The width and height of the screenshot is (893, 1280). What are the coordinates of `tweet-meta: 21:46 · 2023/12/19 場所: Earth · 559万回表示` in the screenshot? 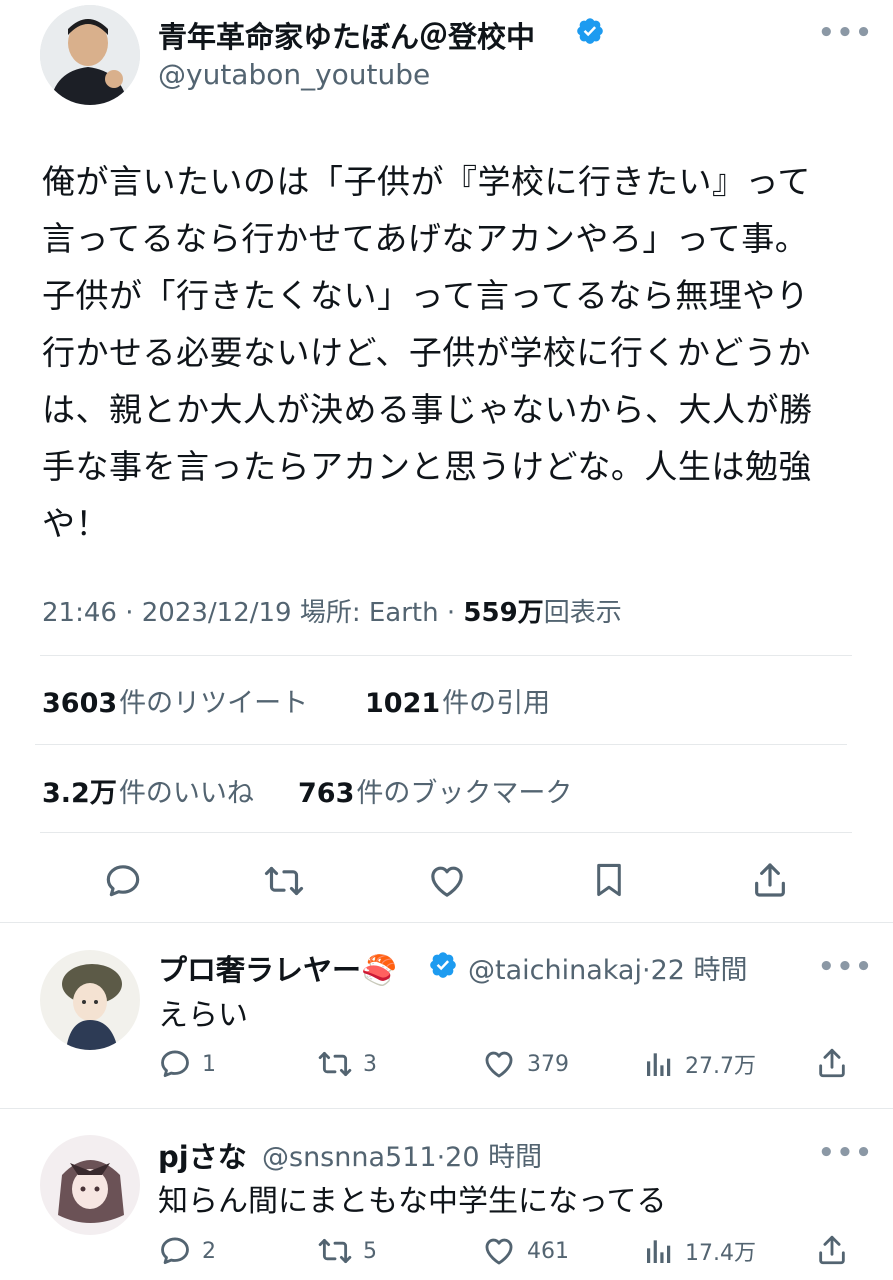 It's located at (332, 610).